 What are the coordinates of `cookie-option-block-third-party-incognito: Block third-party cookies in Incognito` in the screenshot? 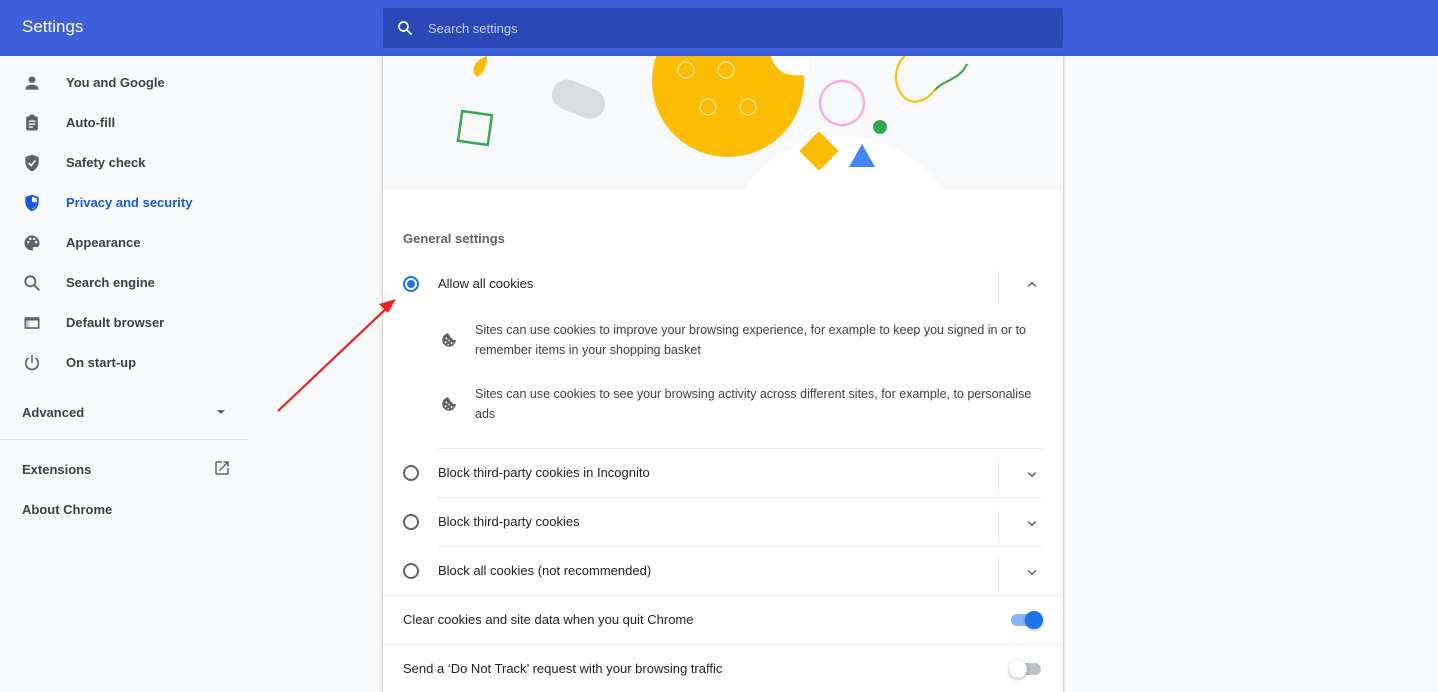 It's located at (723, 473).